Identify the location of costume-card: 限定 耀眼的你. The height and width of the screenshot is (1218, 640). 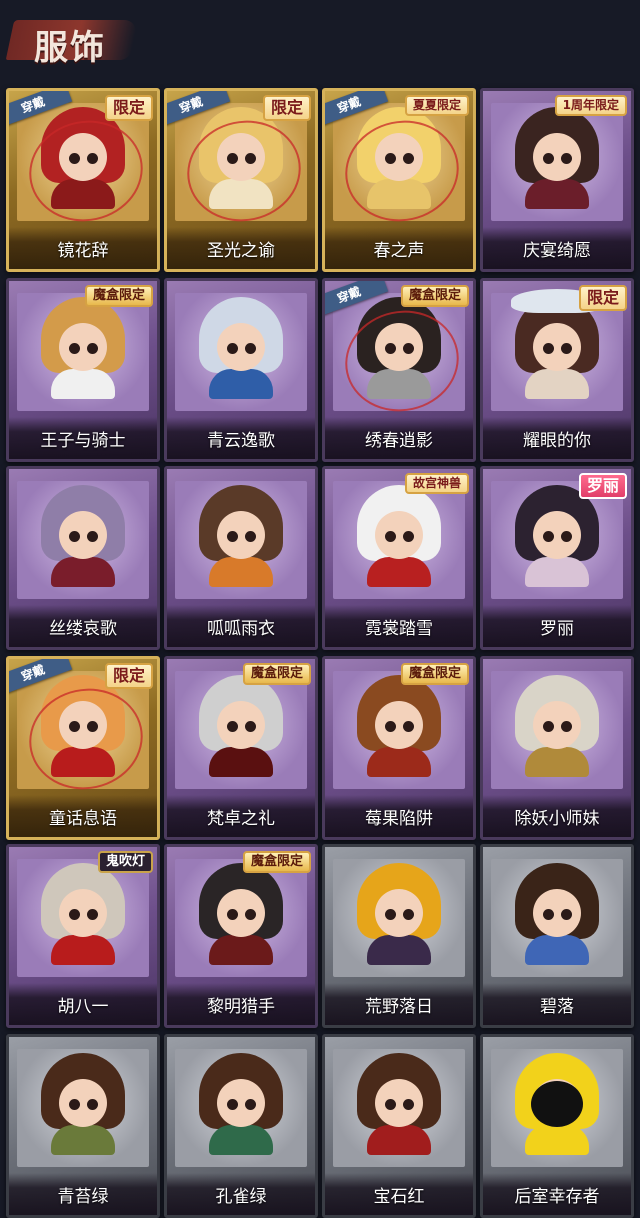
(557, 370).